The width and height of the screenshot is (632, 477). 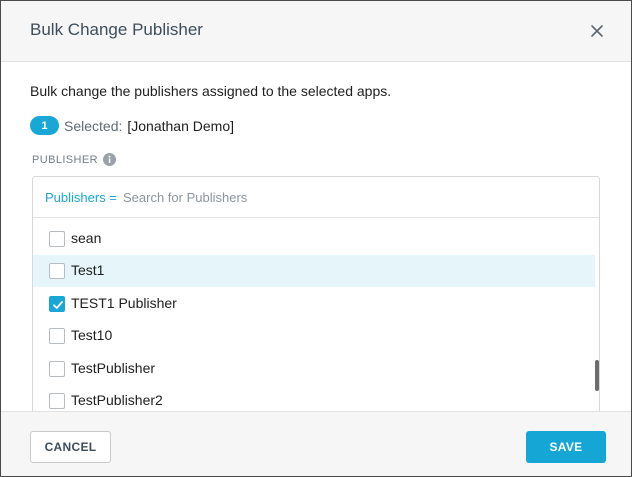 What do you see at coordinates (65, 159) in the screenshot?
I see `publisher-label-text: PUBLISHER` at bounding box center [65, 159].